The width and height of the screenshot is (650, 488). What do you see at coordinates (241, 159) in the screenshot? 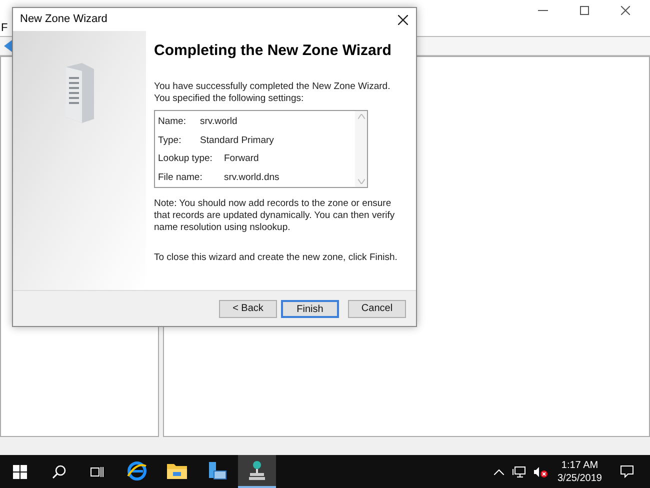
I see `setting-value: Forward` at bounding box center [241, 159].